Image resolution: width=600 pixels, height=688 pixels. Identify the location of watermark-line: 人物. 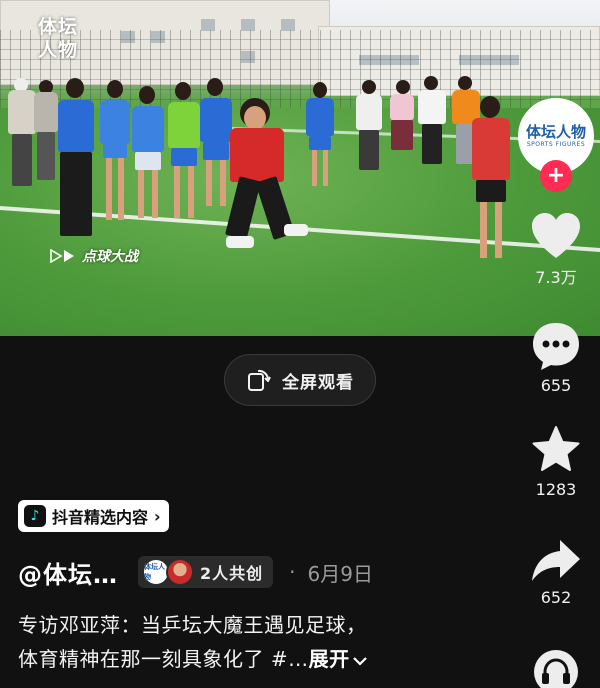
(58, 50).